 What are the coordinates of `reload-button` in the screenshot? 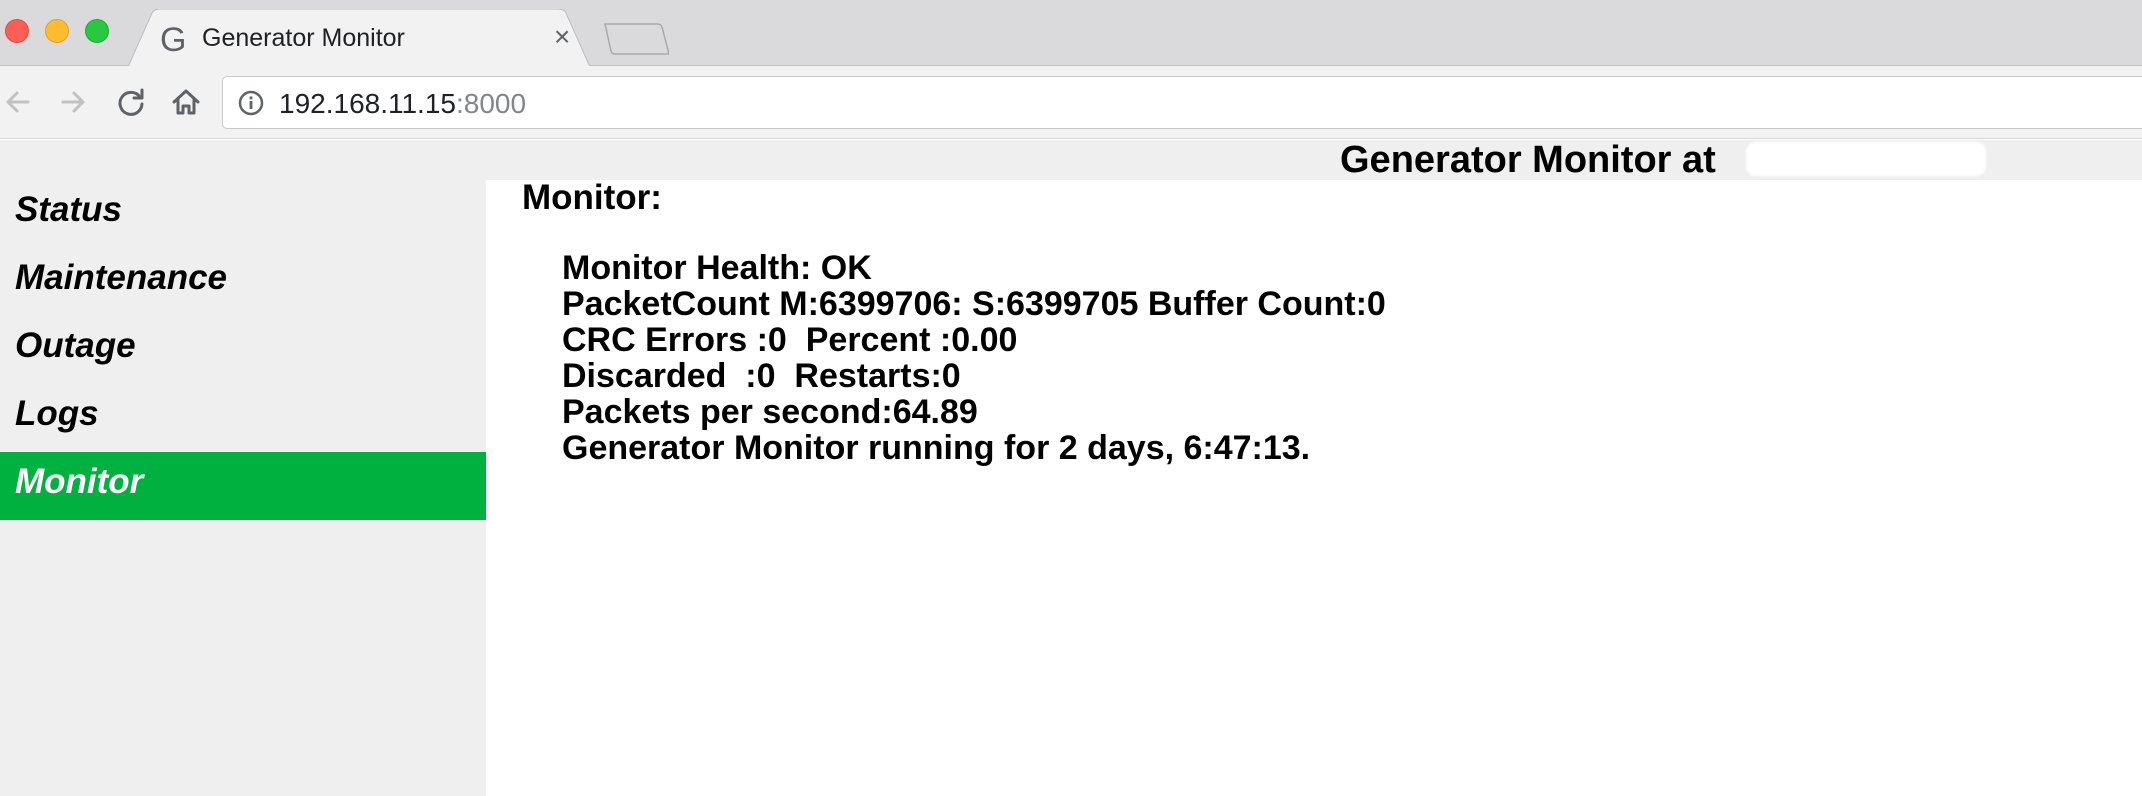 It's located at (131, 102).